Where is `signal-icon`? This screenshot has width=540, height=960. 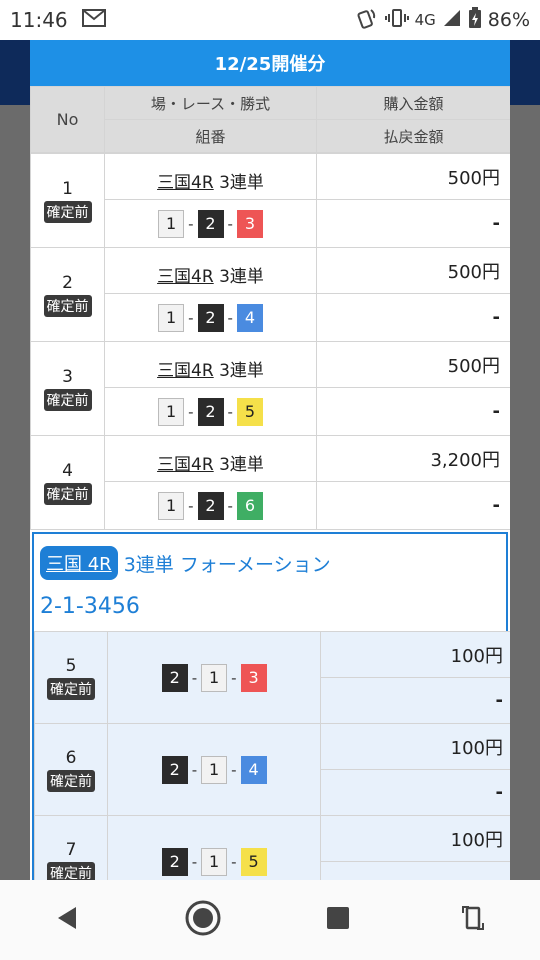 signal-icon is located at coordinates (452, 20).